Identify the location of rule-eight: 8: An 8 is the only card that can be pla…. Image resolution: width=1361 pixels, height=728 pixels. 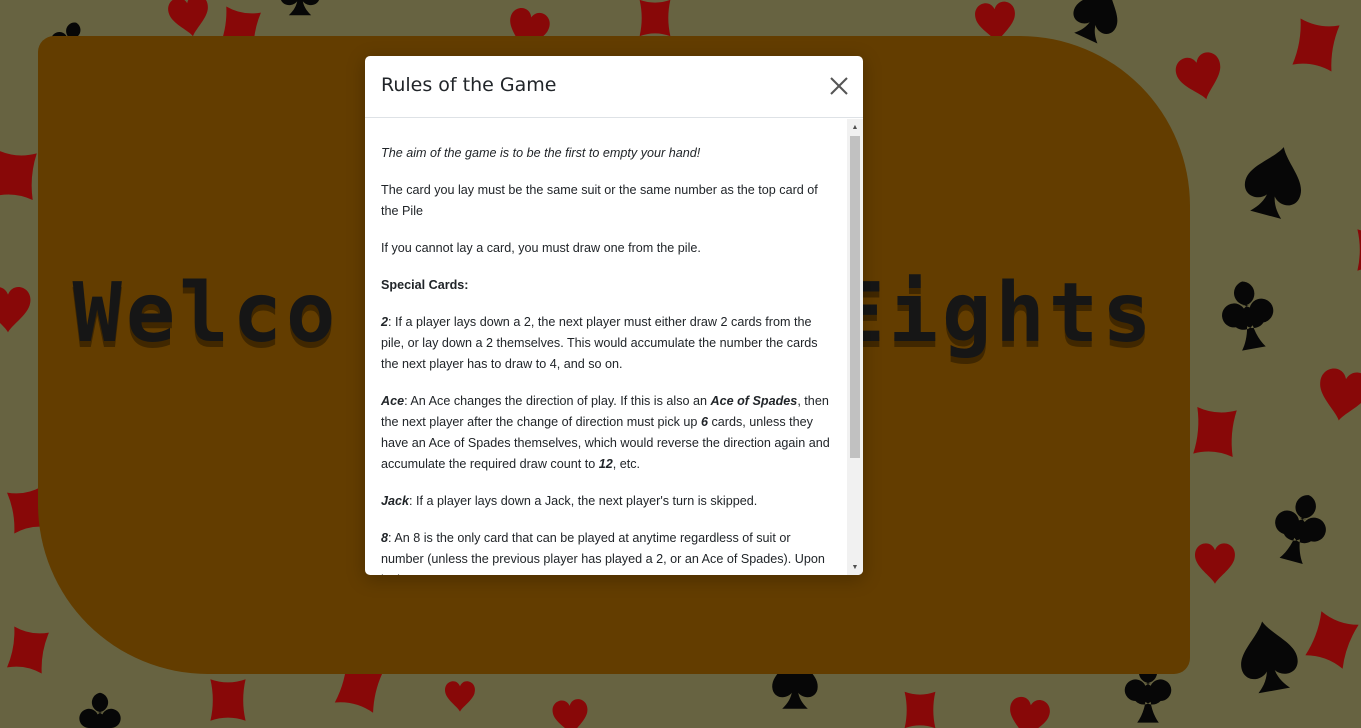
(603, 553).